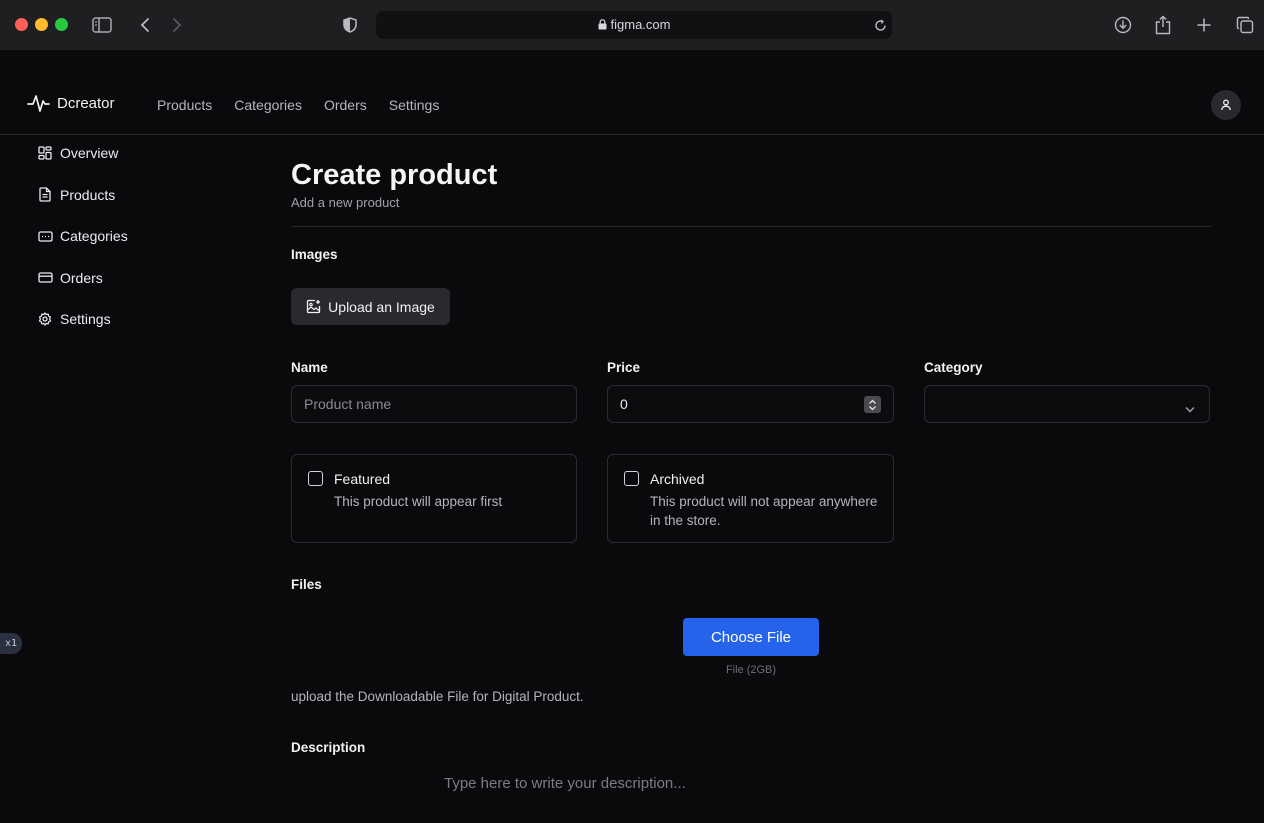 This screenshot has width=1264, height=823. What do you see at coordinates (1123, 25) in the screenshot?
I see `download-icon` at bounding box center [1123, 25].